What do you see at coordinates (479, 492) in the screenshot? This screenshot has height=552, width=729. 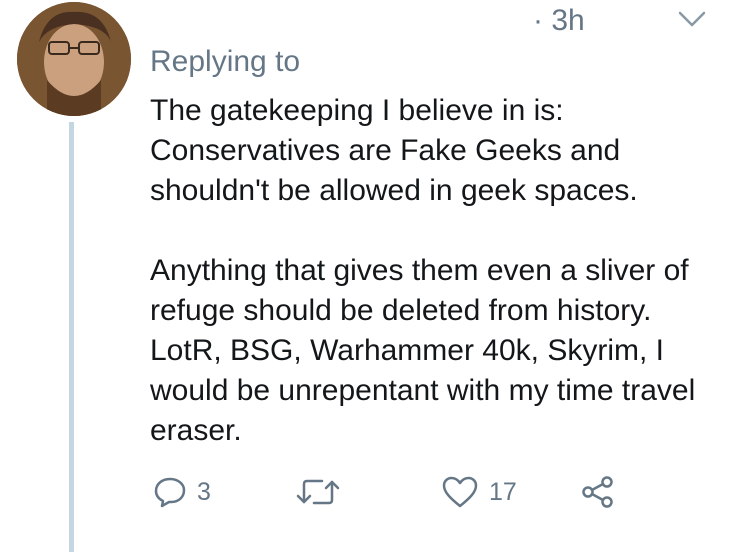 I see `like-button: 17` at bounding box center [479, 492].